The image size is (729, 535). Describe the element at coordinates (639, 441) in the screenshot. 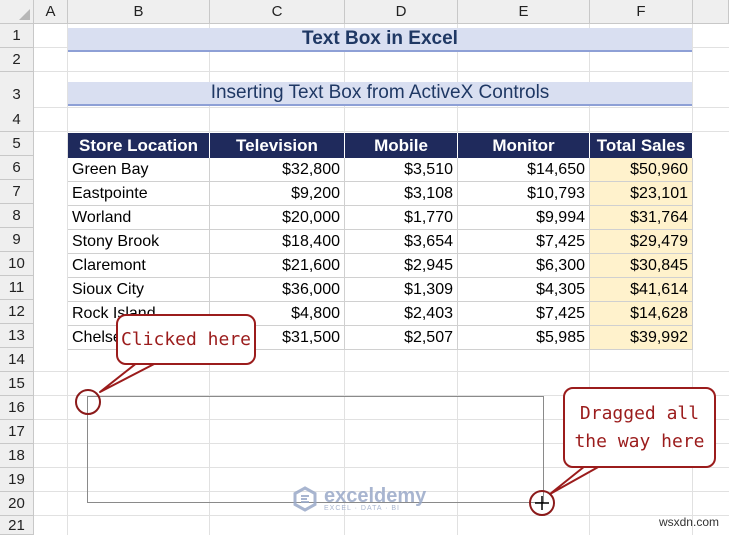

I see `callout-text-line2: the way here` at that location.